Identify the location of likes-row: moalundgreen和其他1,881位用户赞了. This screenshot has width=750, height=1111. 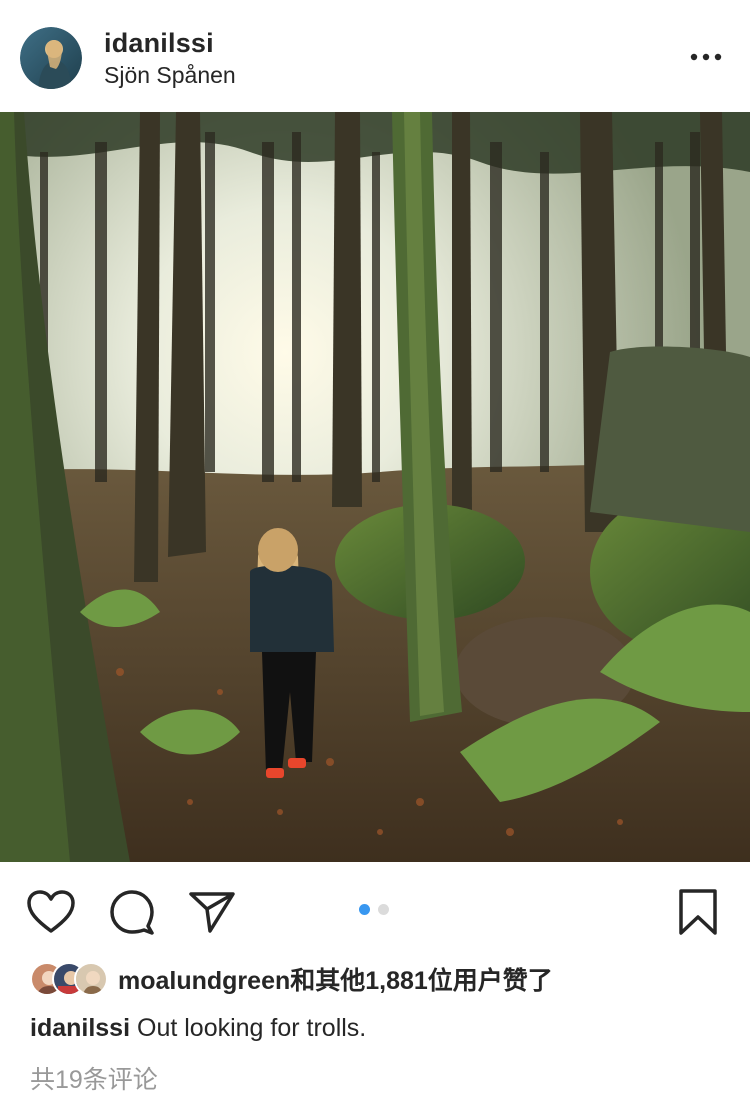
(291, 979).